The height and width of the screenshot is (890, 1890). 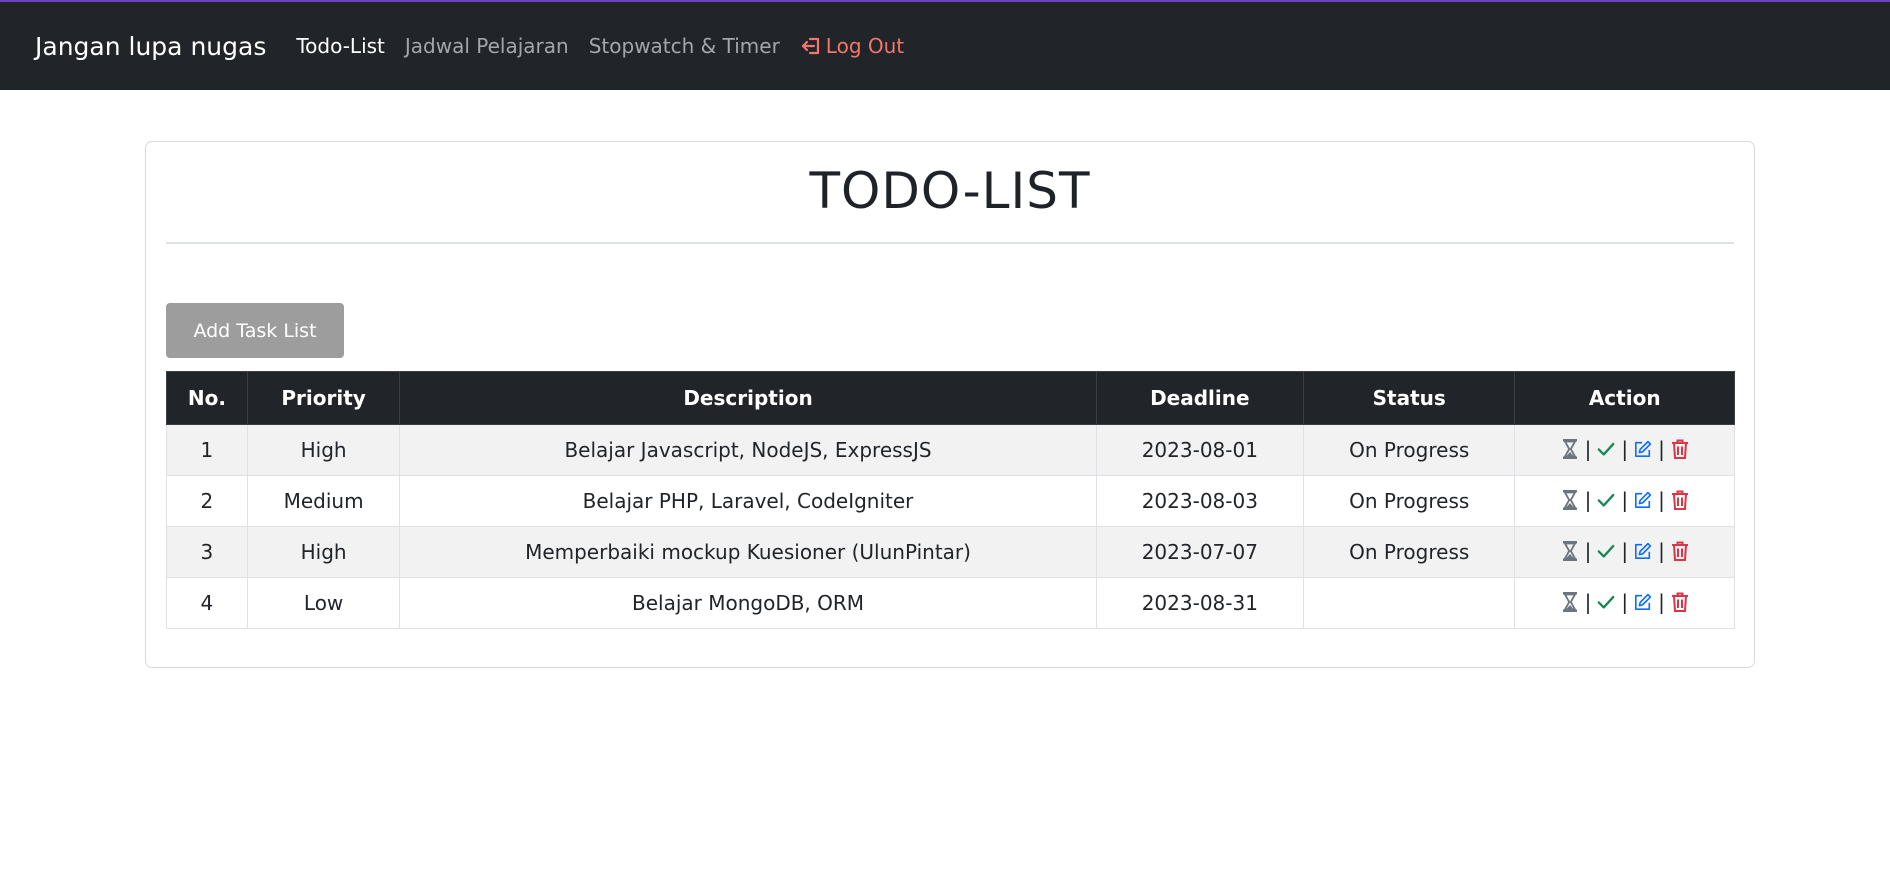 I want to click on header-status: Status, so click(x=1409, y=398).